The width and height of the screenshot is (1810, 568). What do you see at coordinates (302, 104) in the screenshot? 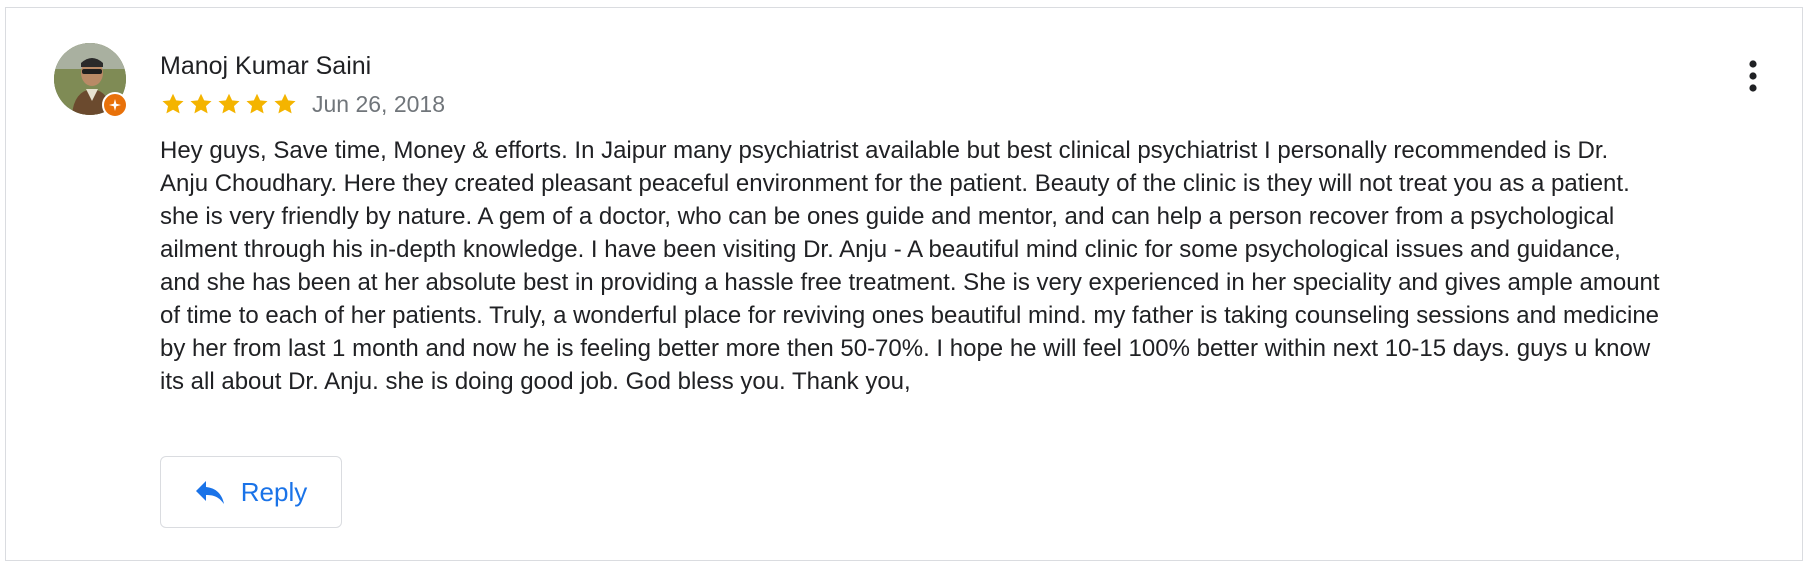
I see `rating-row: Jun 26, 2018` at bounding box center [302, 104].